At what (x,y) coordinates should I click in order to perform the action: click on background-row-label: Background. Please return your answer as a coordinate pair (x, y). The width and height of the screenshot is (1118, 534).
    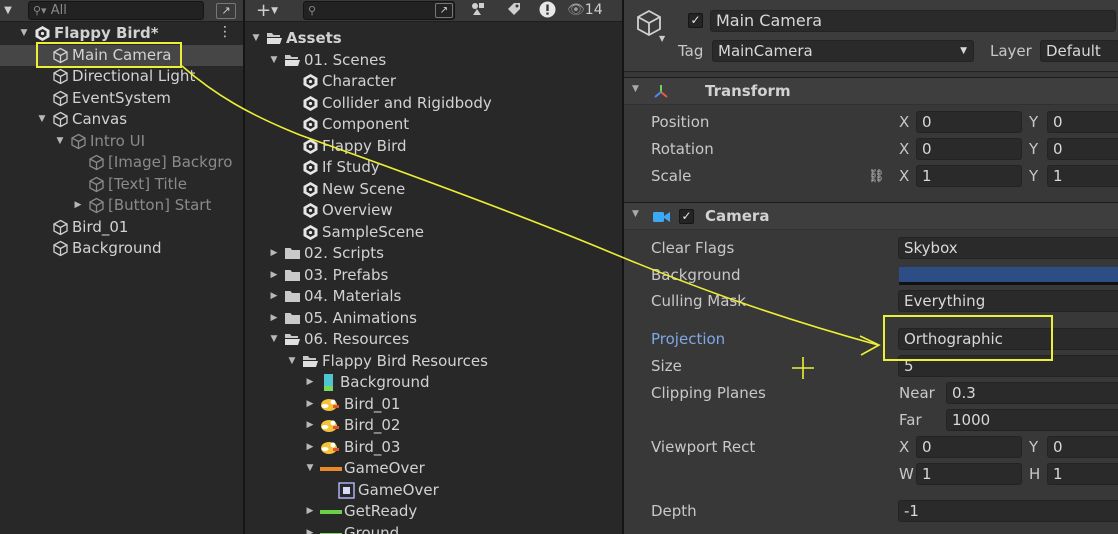
    Looking at the image, I should click on (696, 275).